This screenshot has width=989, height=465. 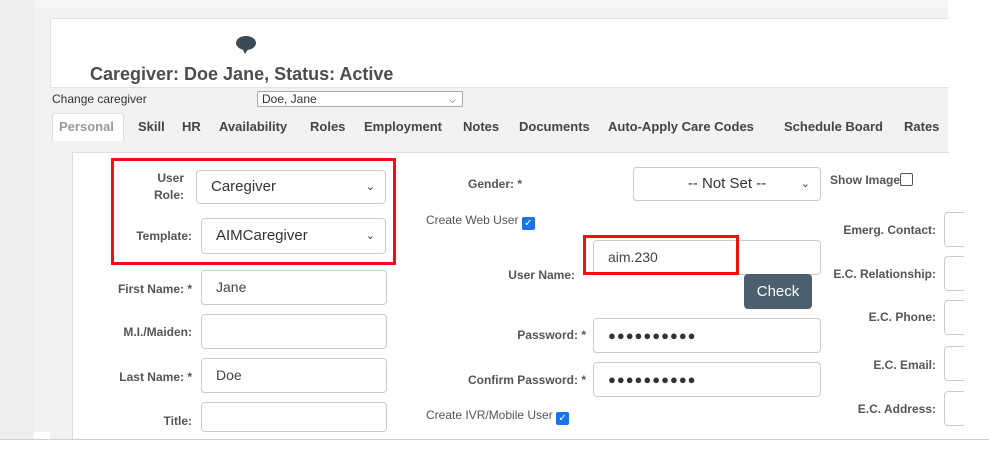 I want to click on ec-relationship-label: E.C. Relationship:, so click(x=884, y=274).